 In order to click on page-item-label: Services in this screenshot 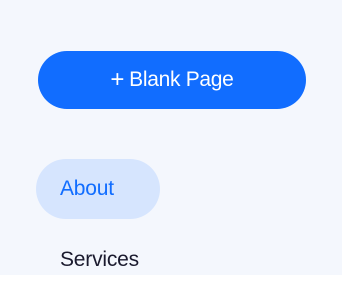, I will do `click(99, 259)`.